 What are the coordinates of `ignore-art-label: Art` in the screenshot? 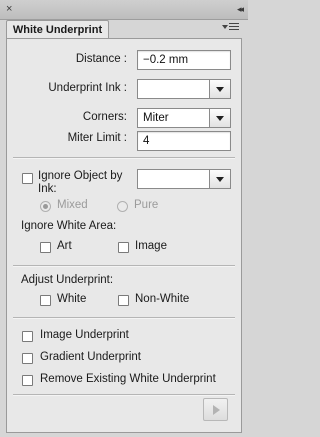 It's located at (64, 246).